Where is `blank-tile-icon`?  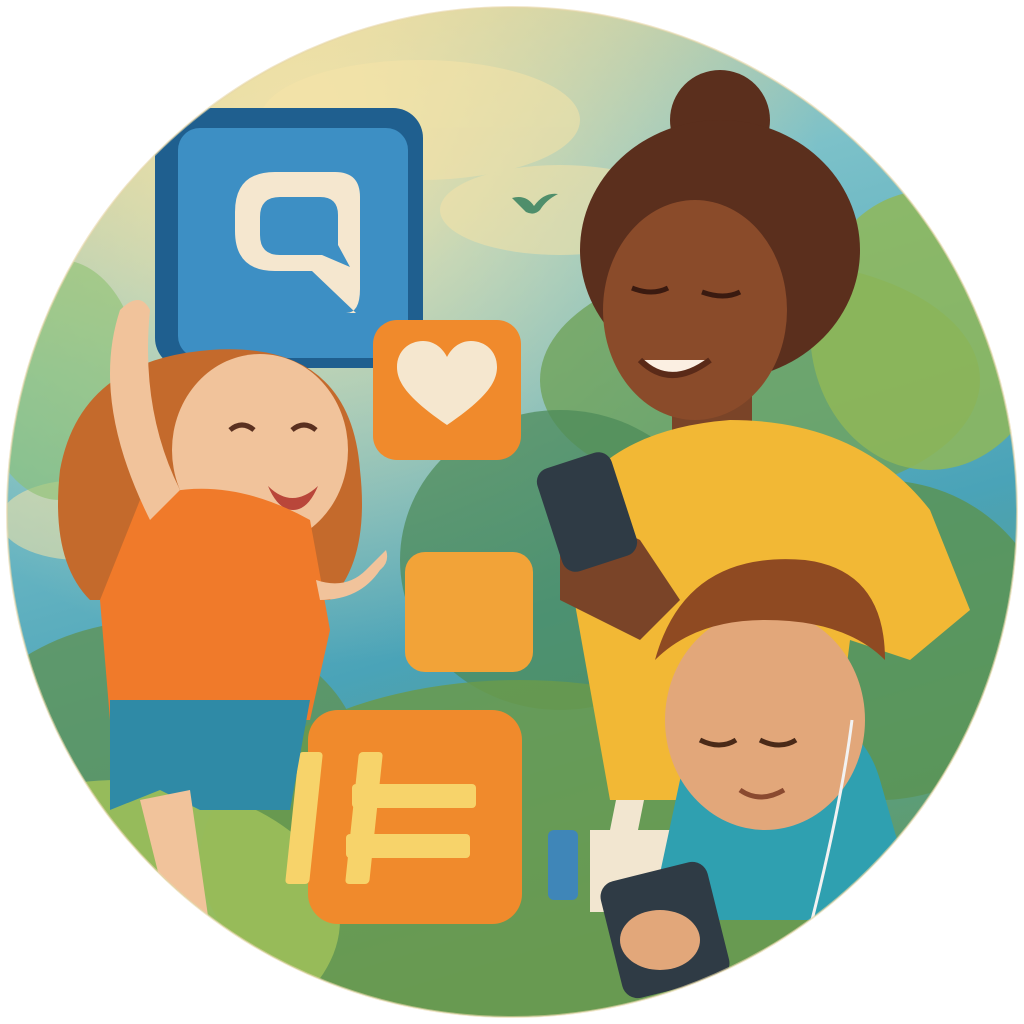
blank-tile-icon is located at coordinates (469, 612).